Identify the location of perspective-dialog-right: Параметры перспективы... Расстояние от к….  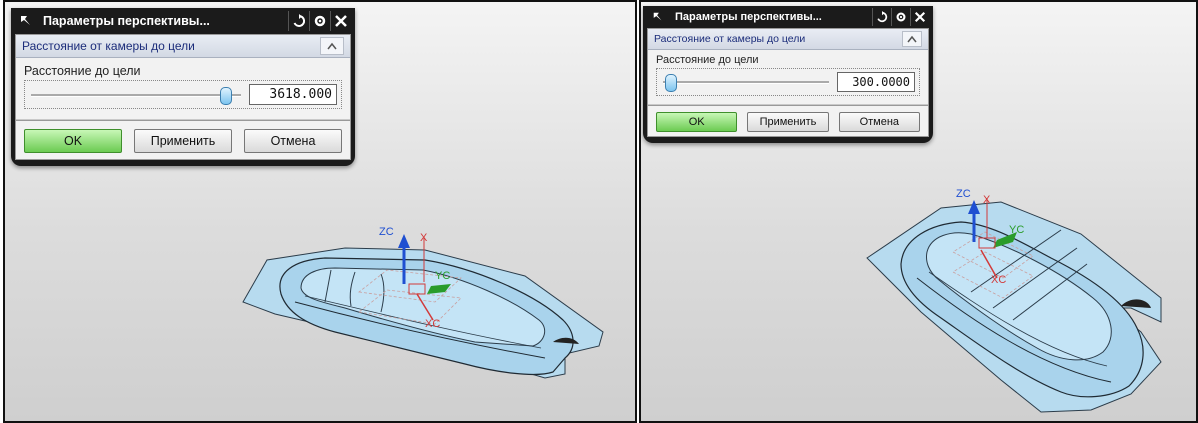
(788, 74).